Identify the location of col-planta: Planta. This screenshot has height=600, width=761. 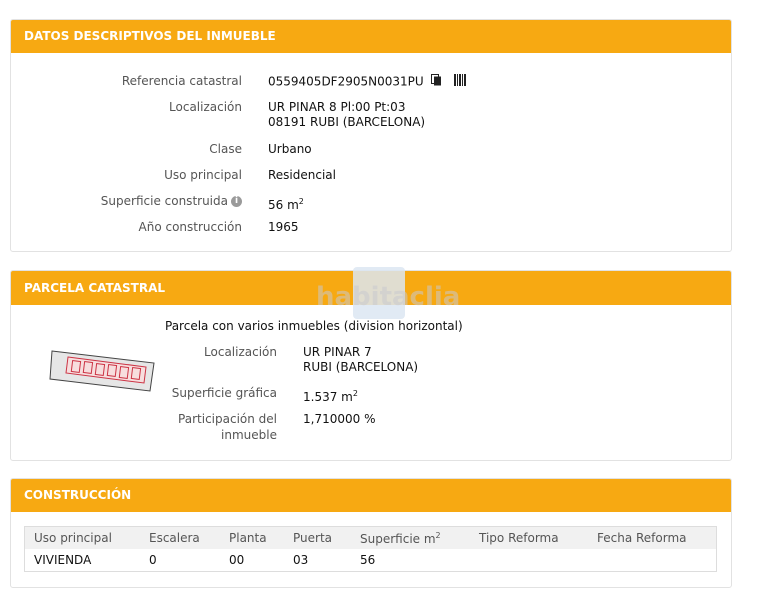
(252, 537).